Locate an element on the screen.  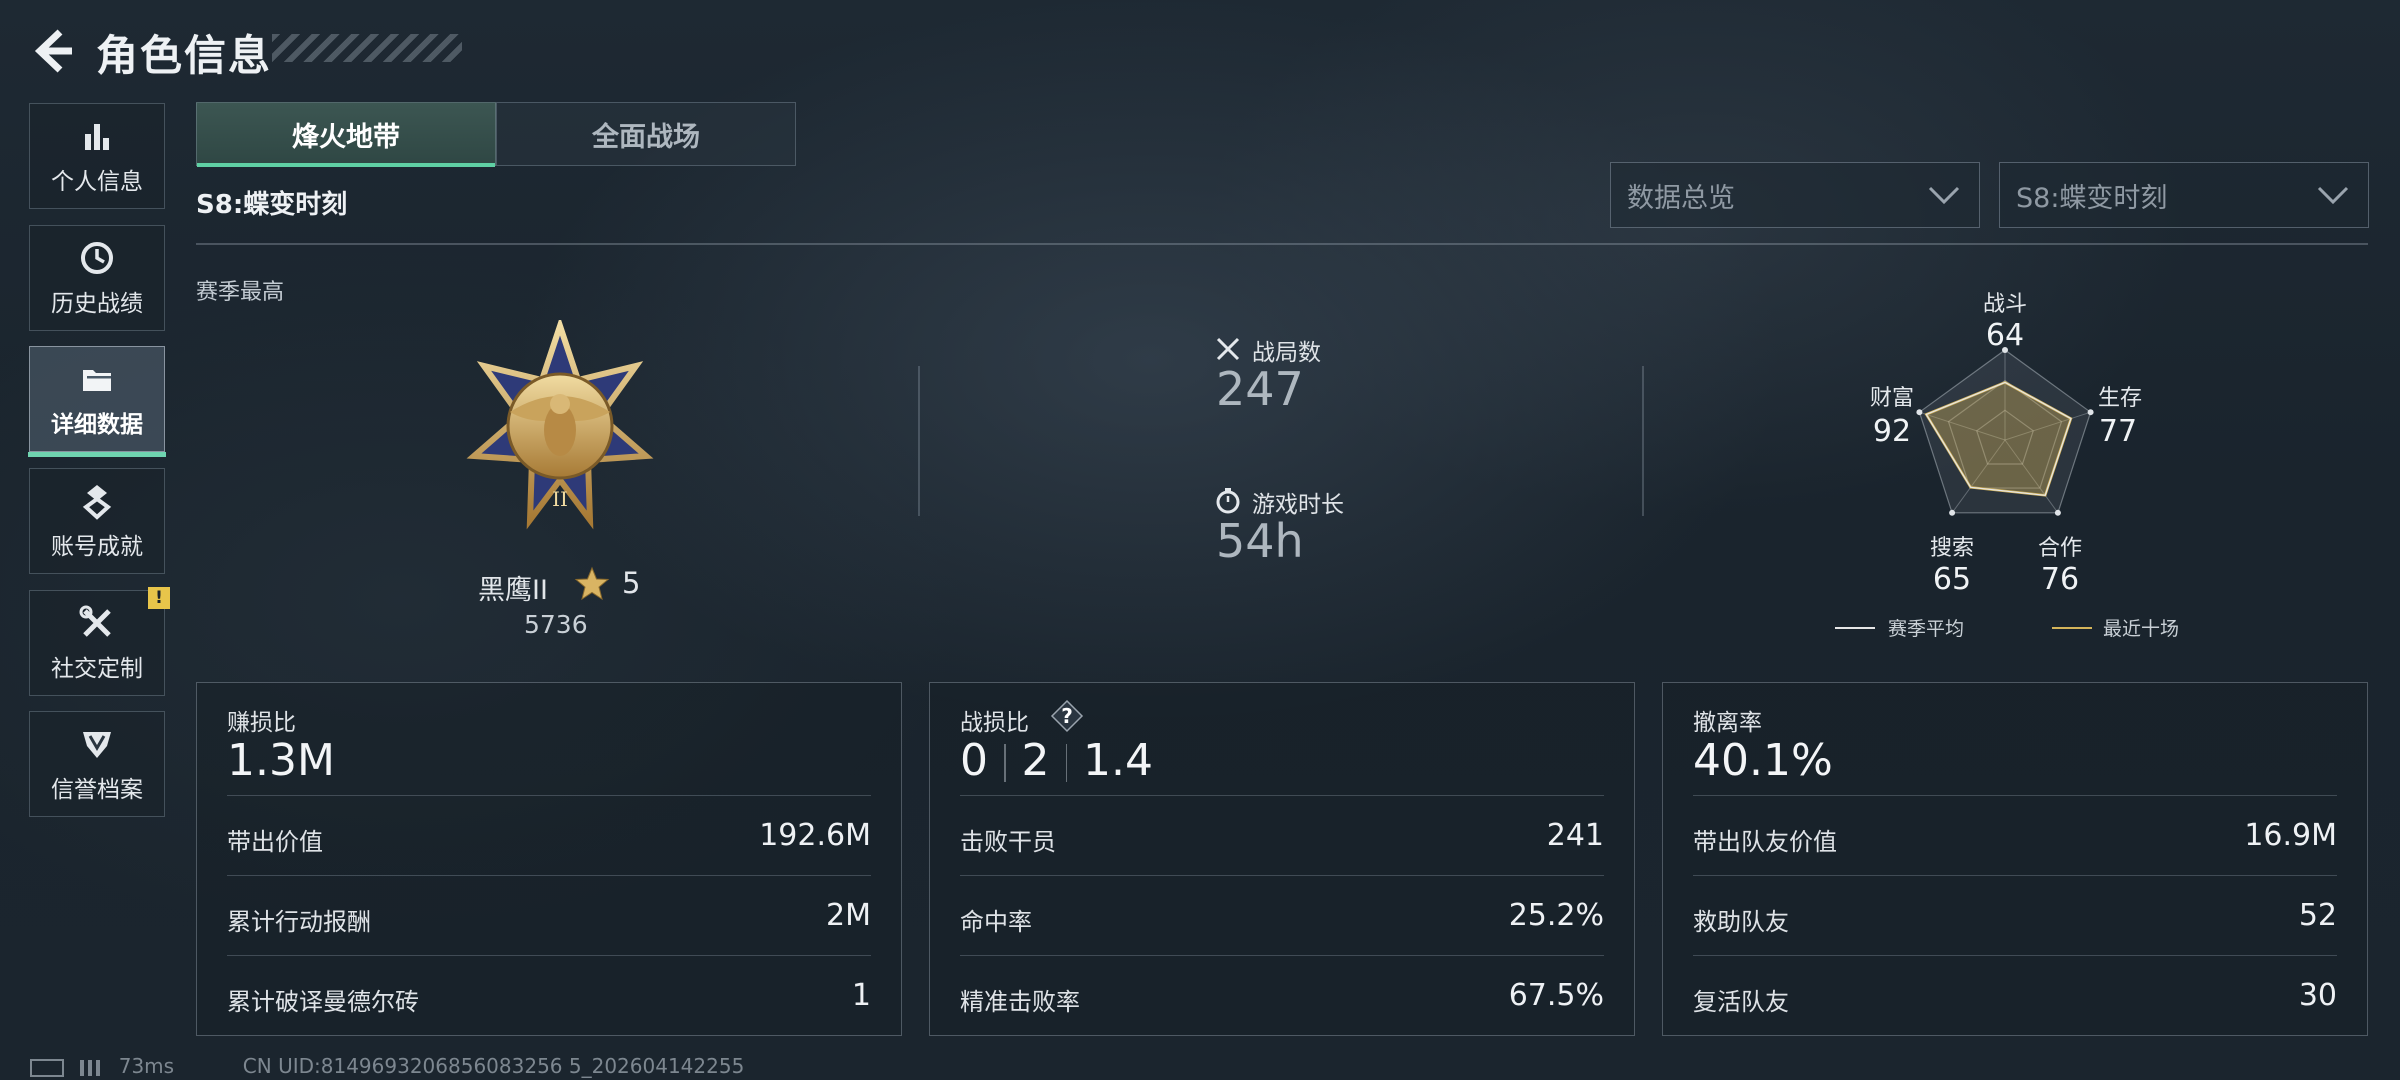
rank-name: 黑鹰II is located at coordinates (513, 590).